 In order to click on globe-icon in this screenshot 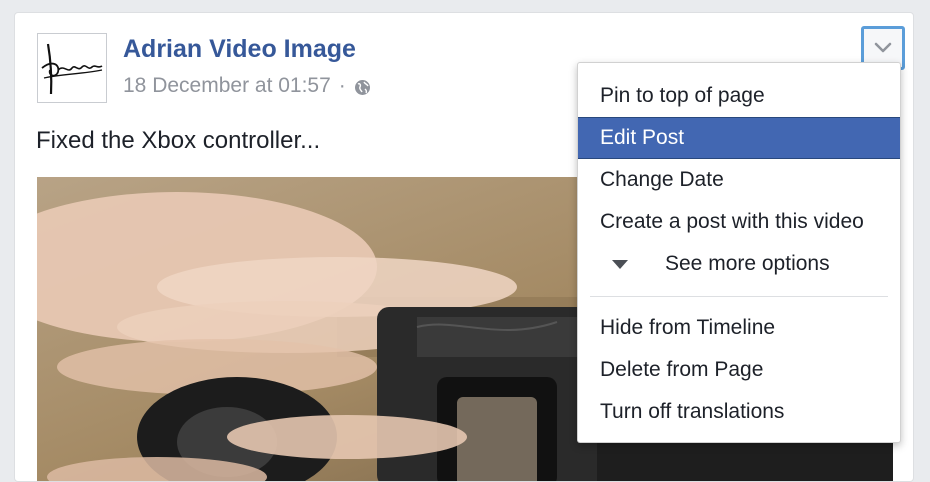, I will do `click(362, 86)`.